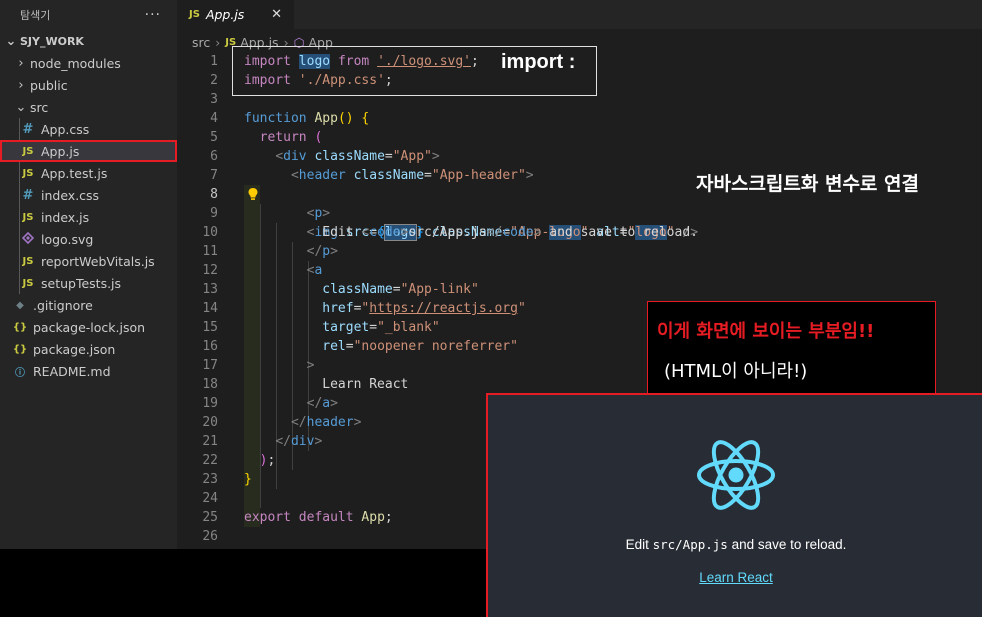  Describe the element at coordinates (210, 536) in the screenshot. I see `line-number: 26` at that location.